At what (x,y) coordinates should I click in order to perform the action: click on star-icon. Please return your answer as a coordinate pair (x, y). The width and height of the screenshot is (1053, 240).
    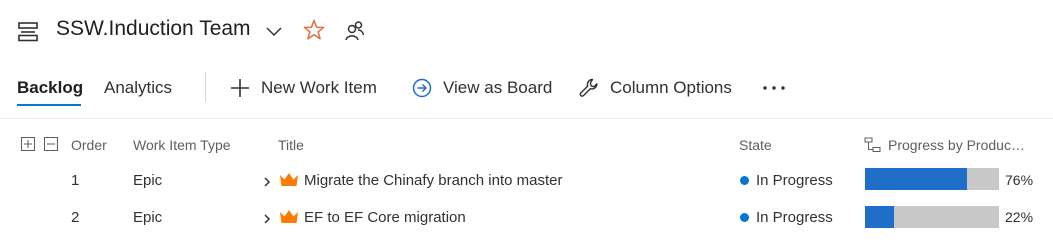
    Looking at the image, I should click on (314, 30).